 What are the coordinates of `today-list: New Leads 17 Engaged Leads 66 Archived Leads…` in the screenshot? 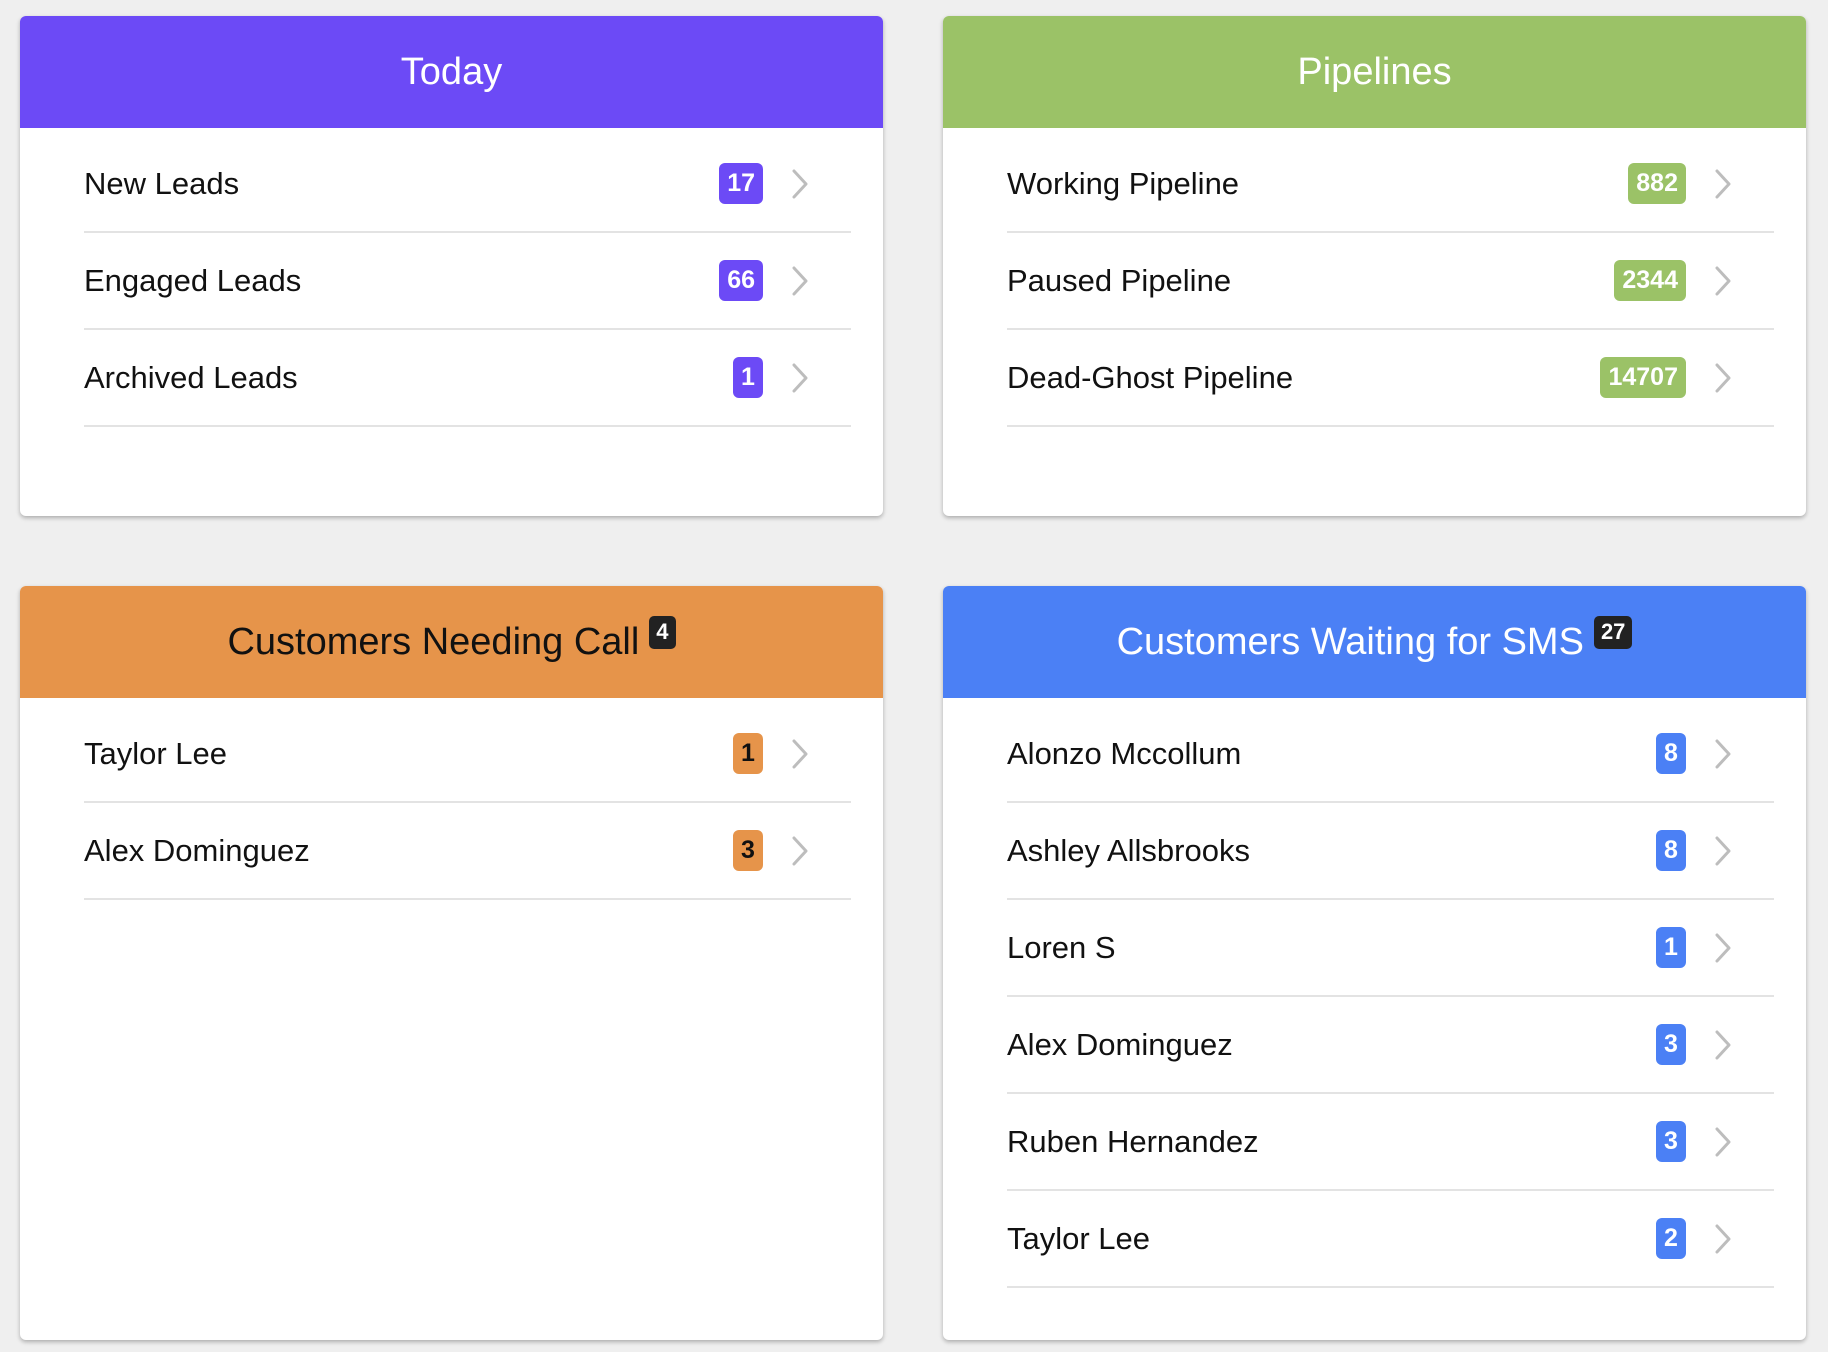 It's located at (451, 281).